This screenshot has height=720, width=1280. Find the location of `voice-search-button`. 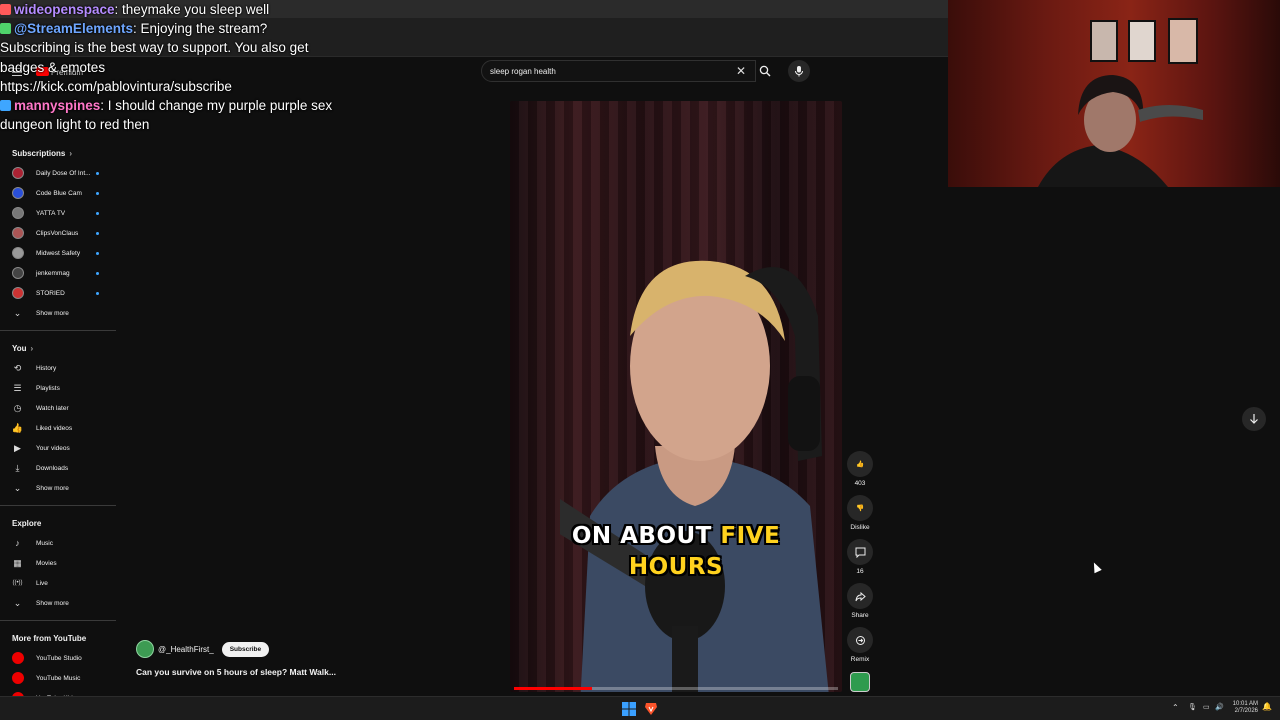

voice-search-button is located at coordinates (799, 71).